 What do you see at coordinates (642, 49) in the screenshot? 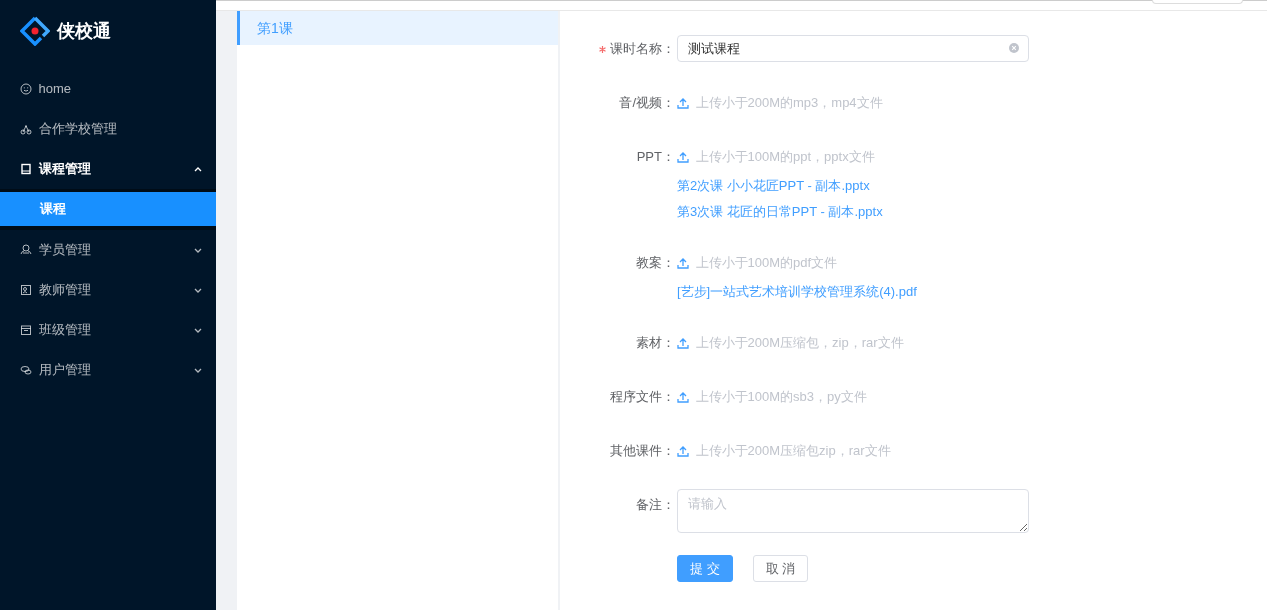
I see `field-label: 课时名称：` at bounding box center [642, 49].